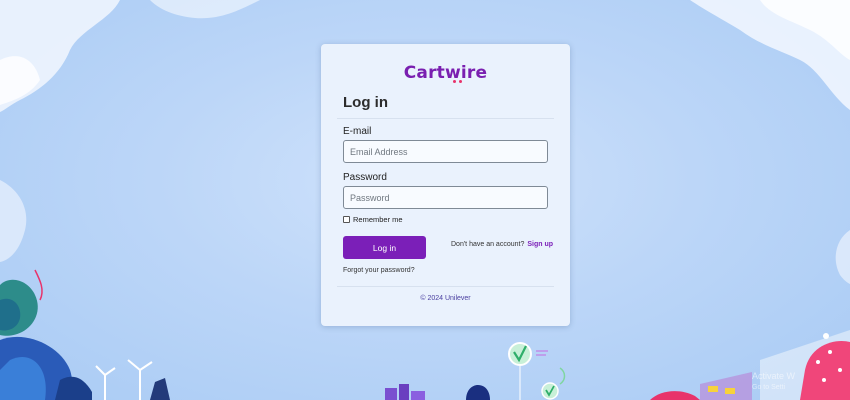 This screenshot has height=400, width=850. I want to click on remember-me-row: Remember me, so click(373, 219).